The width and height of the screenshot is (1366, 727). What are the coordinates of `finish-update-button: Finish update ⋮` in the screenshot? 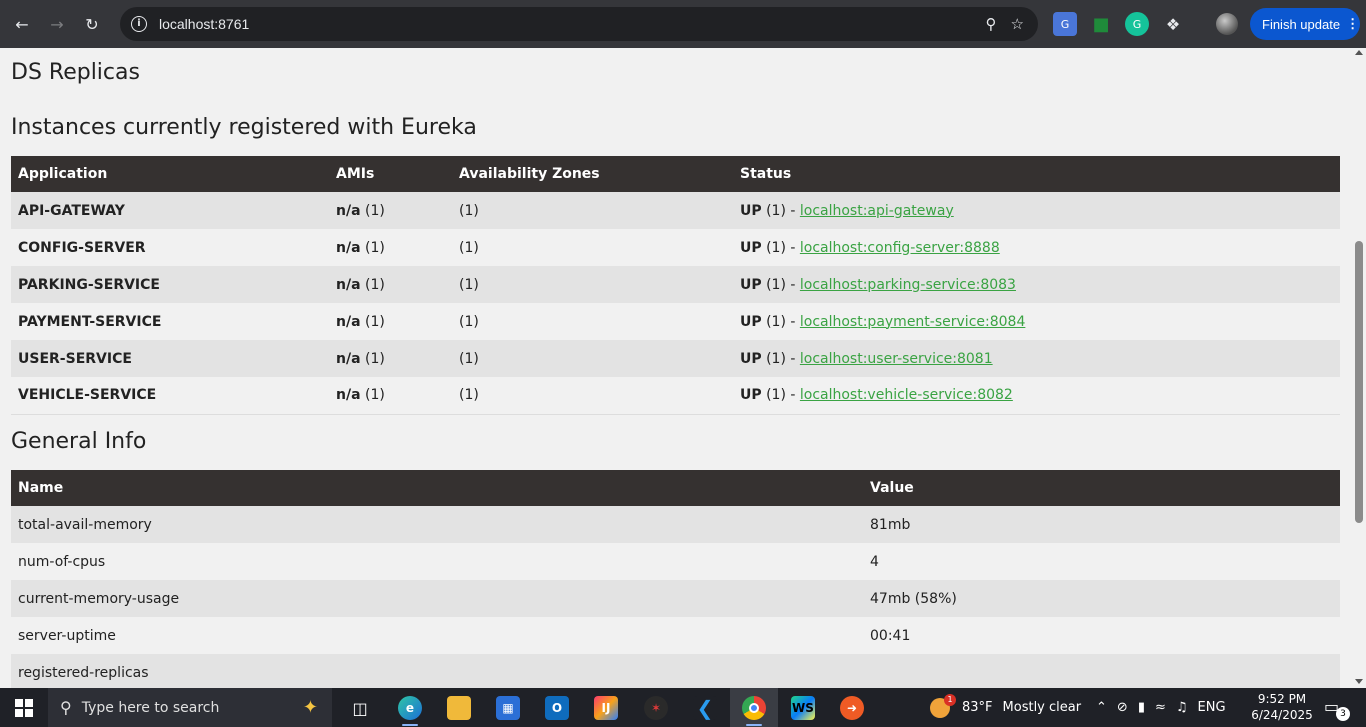 It's located at (1305, 24).